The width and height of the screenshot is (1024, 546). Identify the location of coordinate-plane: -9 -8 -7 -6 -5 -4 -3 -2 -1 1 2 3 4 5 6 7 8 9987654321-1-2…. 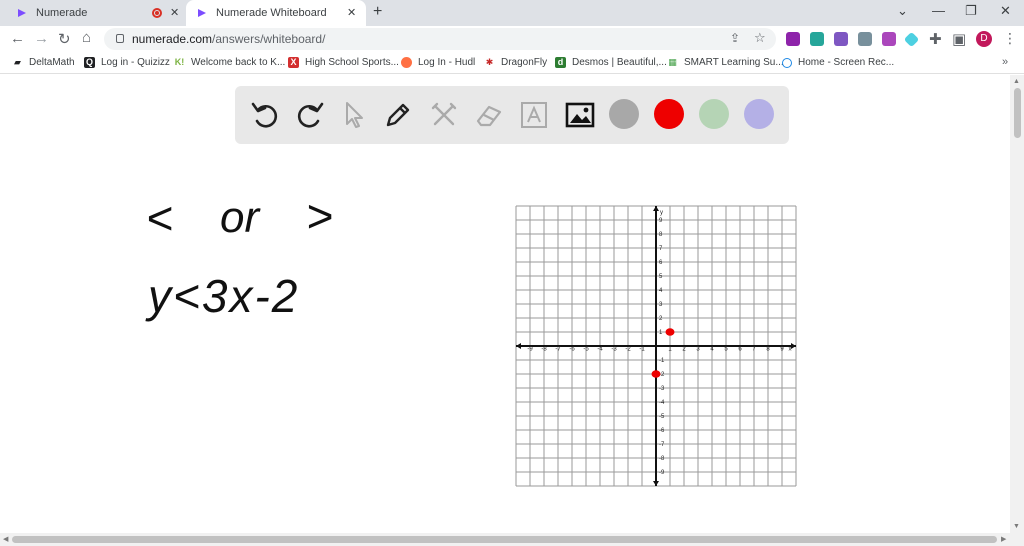
(656, 346).